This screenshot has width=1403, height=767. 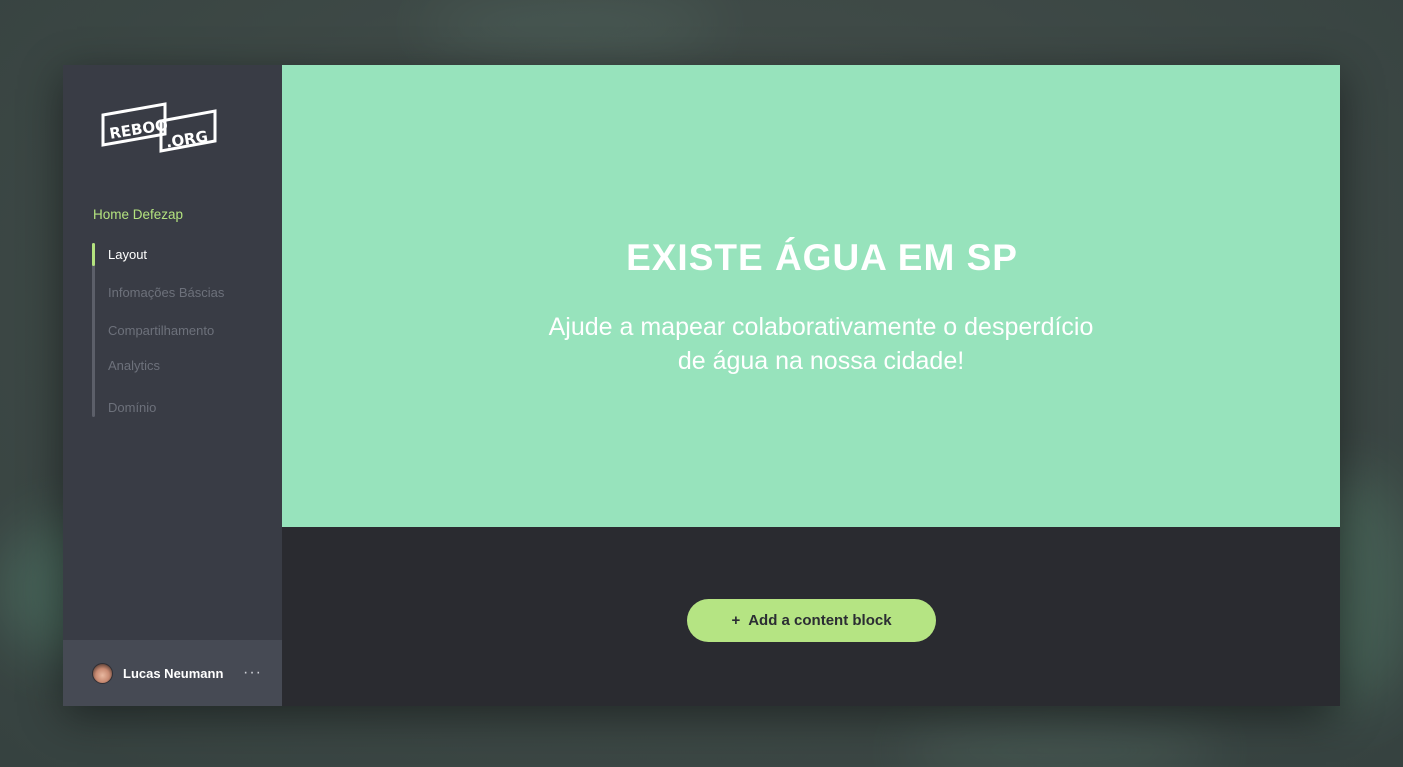 I want to click on nav-track, so click(x=93, y=330).